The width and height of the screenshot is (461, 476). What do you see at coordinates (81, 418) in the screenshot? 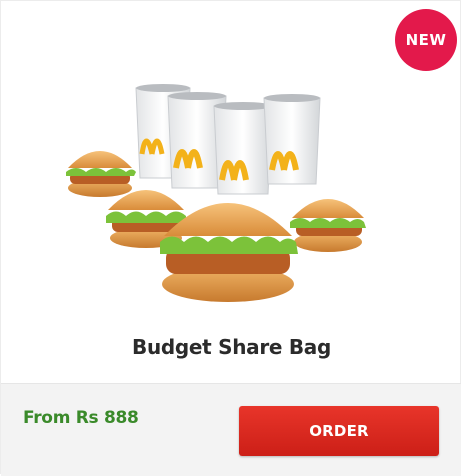
I see `price-label: From Rs 888` at bounding box center [81, 418].